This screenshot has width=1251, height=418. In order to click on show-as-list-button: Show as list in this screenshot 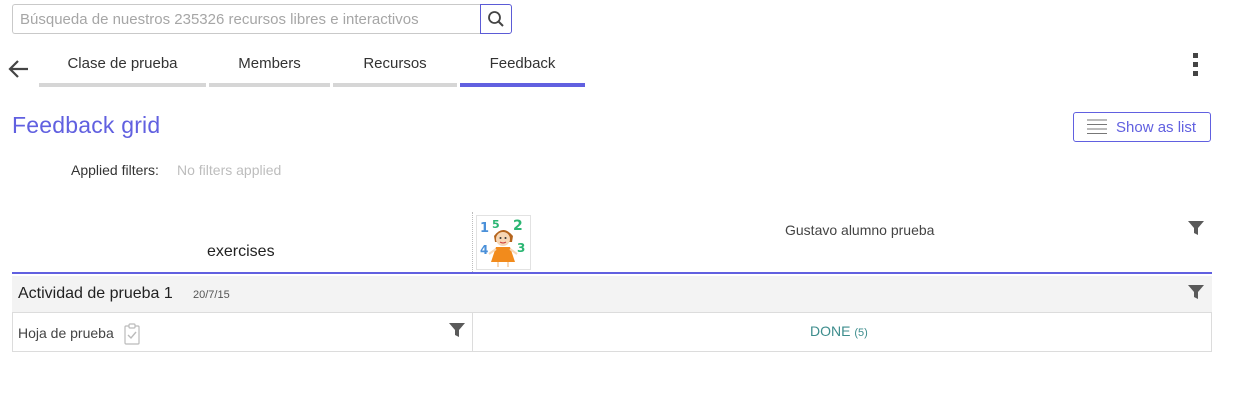, I will do `click(1142, 127)`.